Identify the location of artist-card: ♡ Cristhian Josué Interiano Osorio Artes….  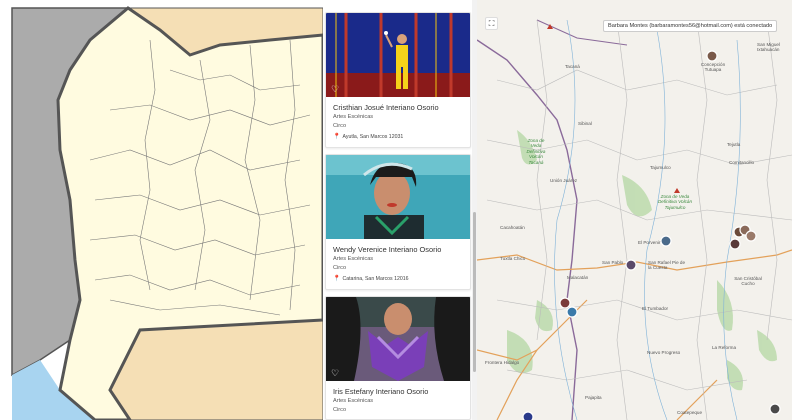
(398, 80).